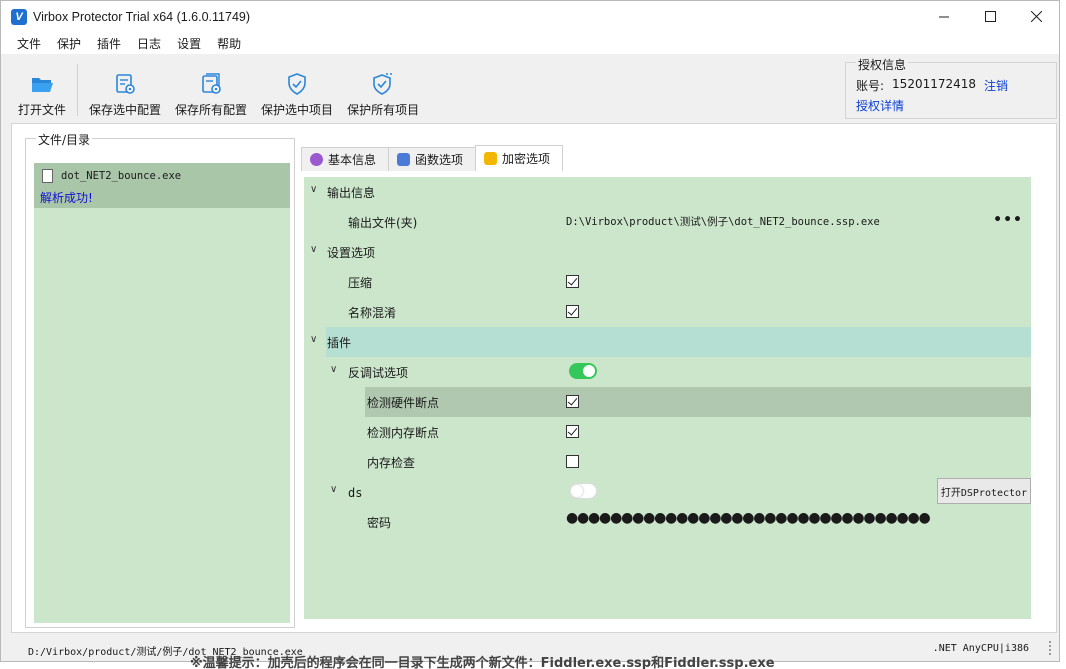 The image size is (1066, 669). I want to click on ds-toggle, so click(583, 491).